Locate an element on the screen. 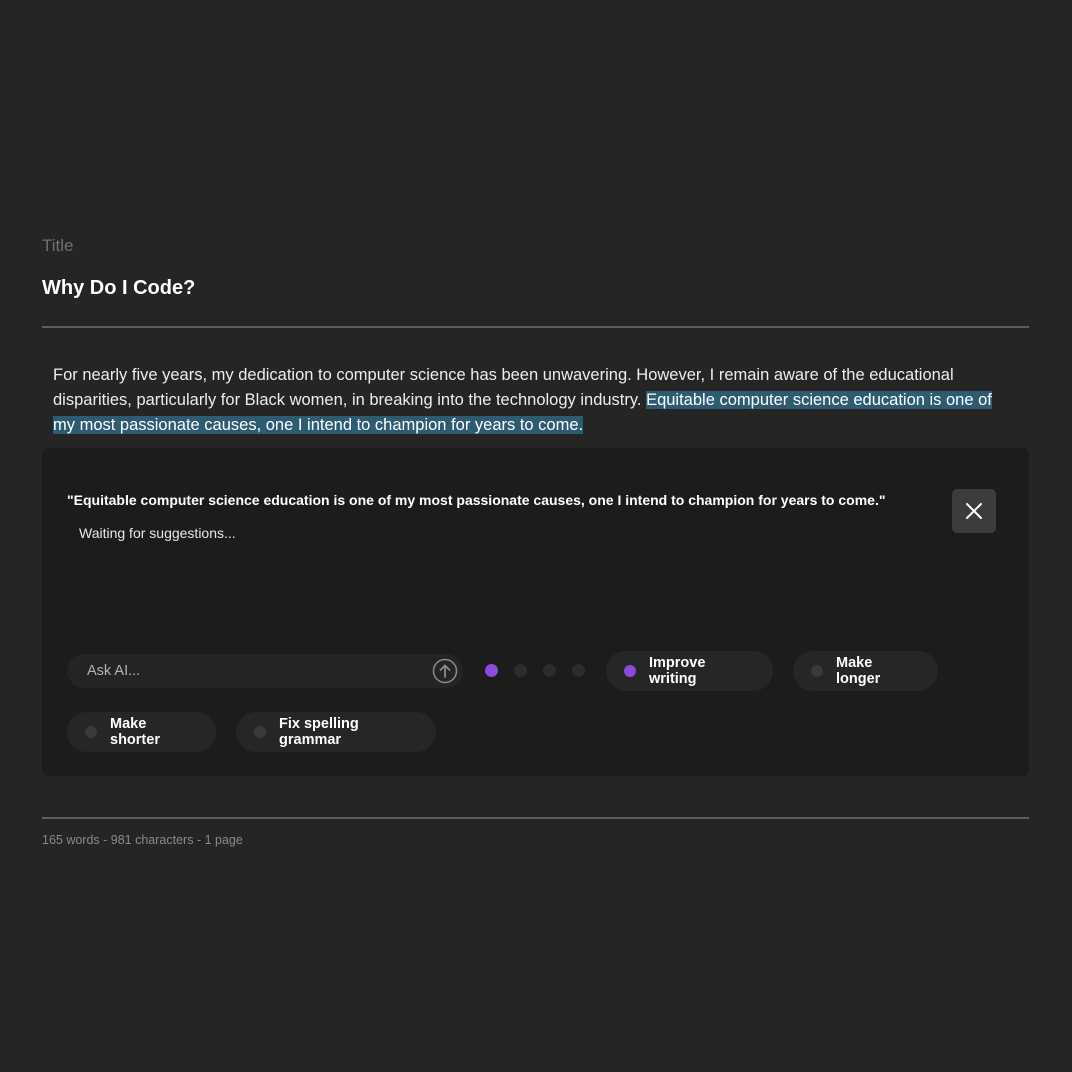 The image size is (1072, 1072). chip-label: Improve writing is located at coordinates (677, 671).